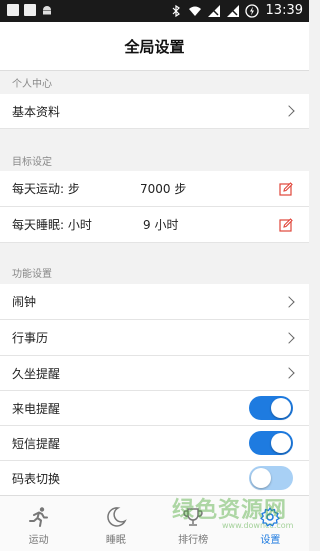 The width and height of the screenshot is (320, 551). What do you see at coordinates (36, 478) in the screenshot?
I see `row-label: 码表切换` at bounding box center [36, 478].